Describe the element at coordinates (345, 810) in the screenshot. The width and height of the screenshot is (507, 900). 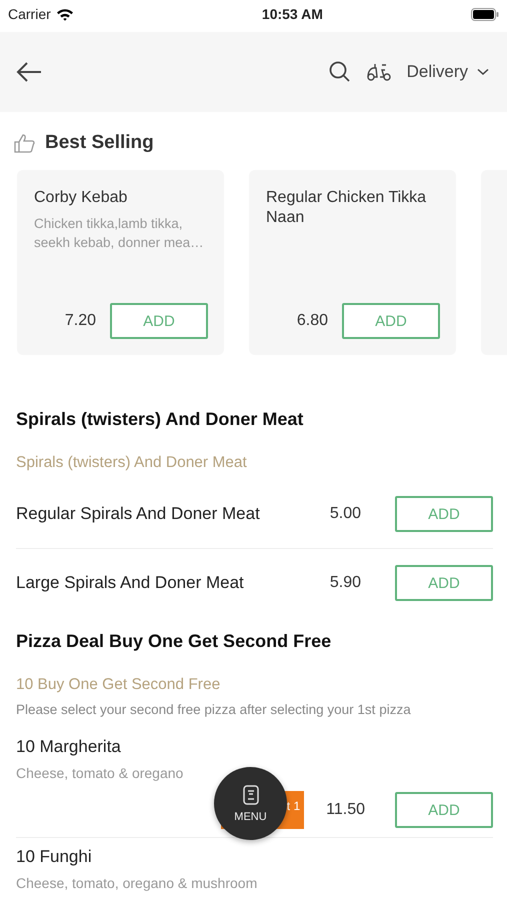
I see `price: 11.50` at that location.